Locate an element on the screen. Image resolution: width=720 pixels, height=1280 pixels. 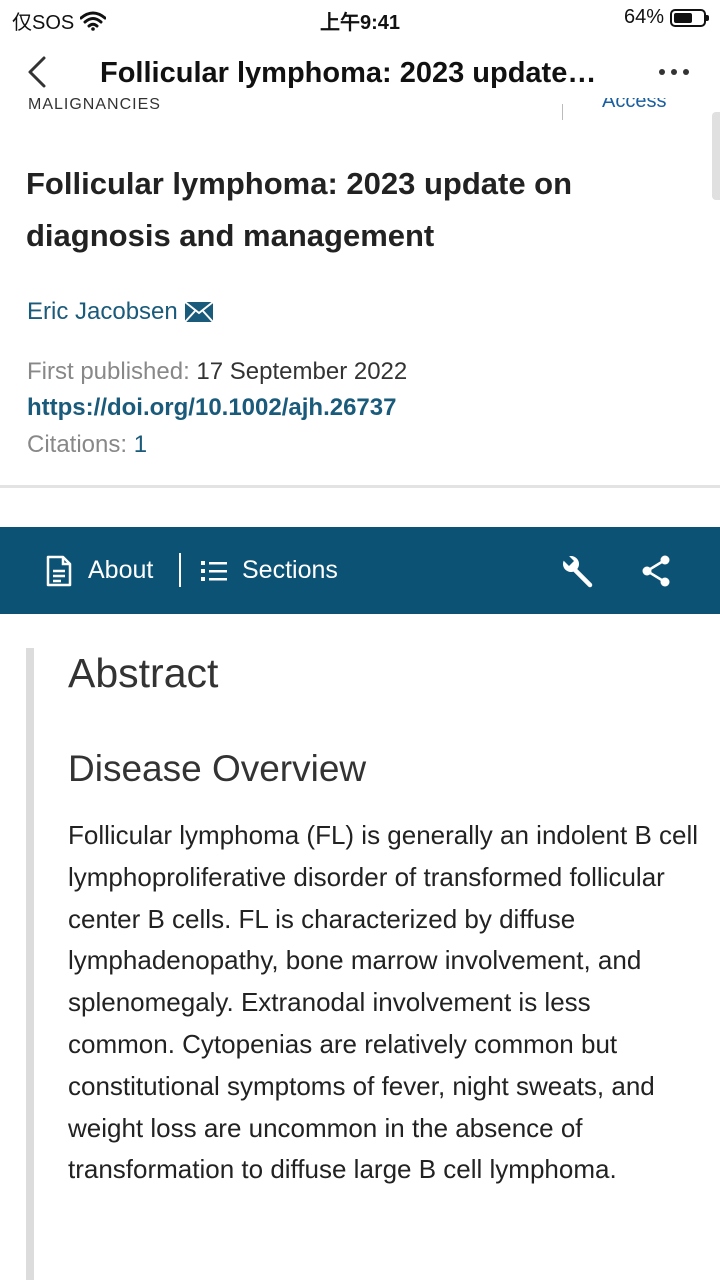
author-link: Eric Jacobsen is located at coordinates (120, 312).